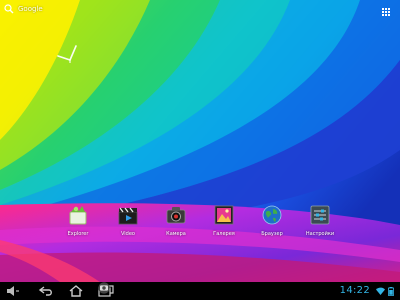 This screenshot has width=400, height=300. I want to click on system-nav-bar: 14:22, so click(200, 291).